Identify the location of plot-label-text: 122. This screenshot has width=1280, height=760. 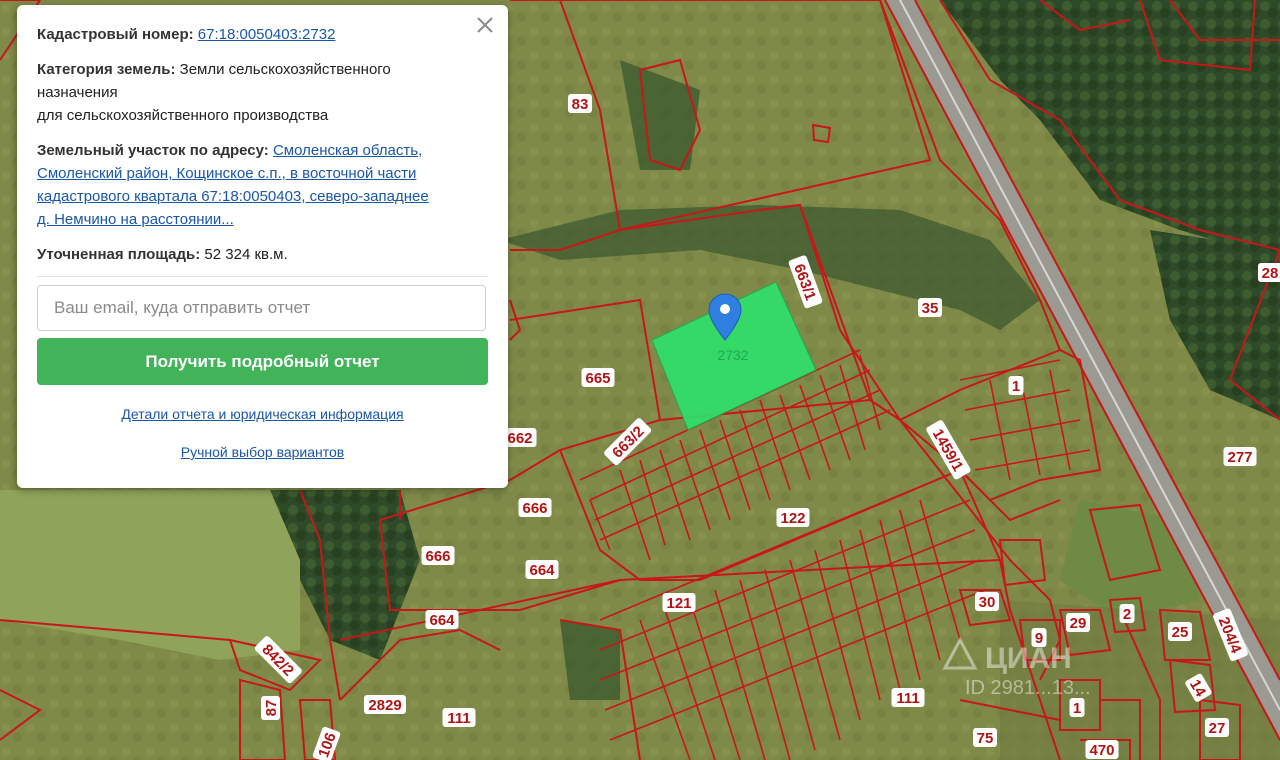
(792, 518).